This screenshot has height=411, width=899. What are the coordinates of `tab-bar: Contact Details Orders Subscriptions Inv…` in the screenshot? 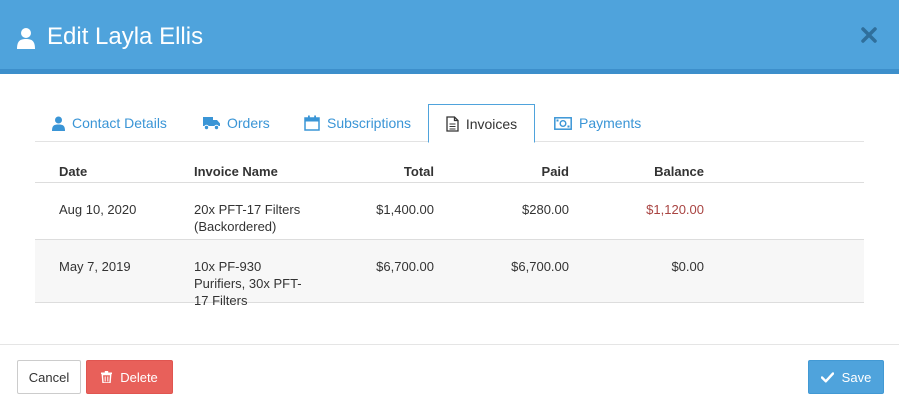 It's located at (449, 123).